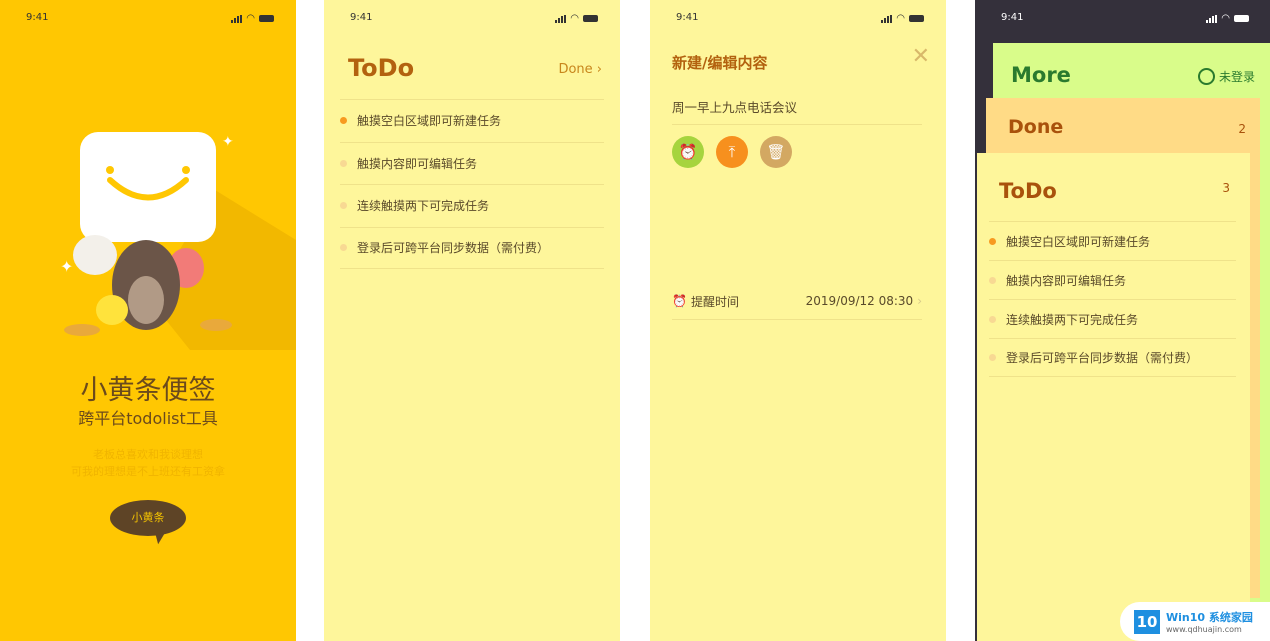 This screenshot has height=641, width=1270. What do you see at coordinates (381, 68) in the screenshot?
I see `page-title: ToDo` at bounding box center [381, 68].